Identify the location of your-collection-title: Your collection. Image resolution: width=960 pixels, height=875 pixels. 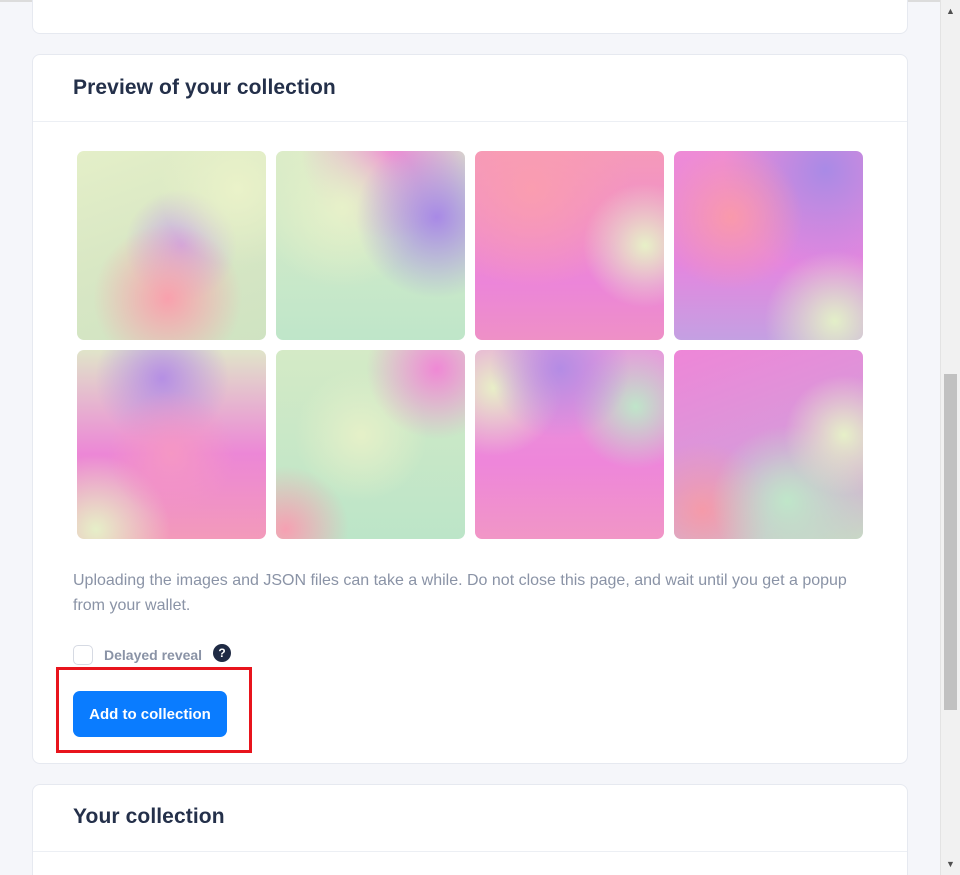
(149, 816).